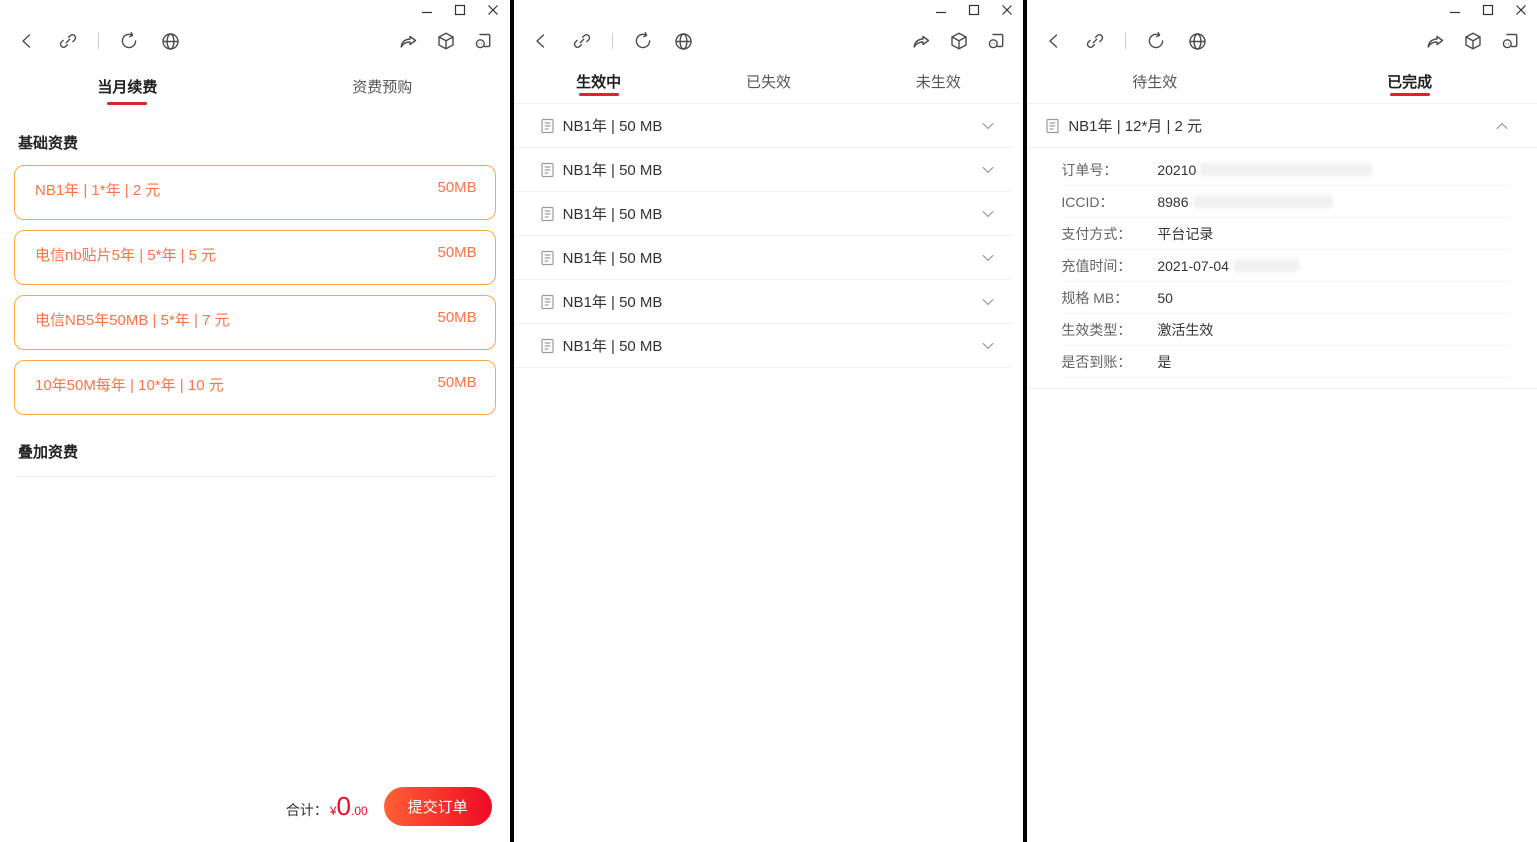 This screenshot has height=842, width=1537. What do you see at coordinates (612, 41) in the screenshot?
I see `toolbar-divider` at bounding box center [612, 41].